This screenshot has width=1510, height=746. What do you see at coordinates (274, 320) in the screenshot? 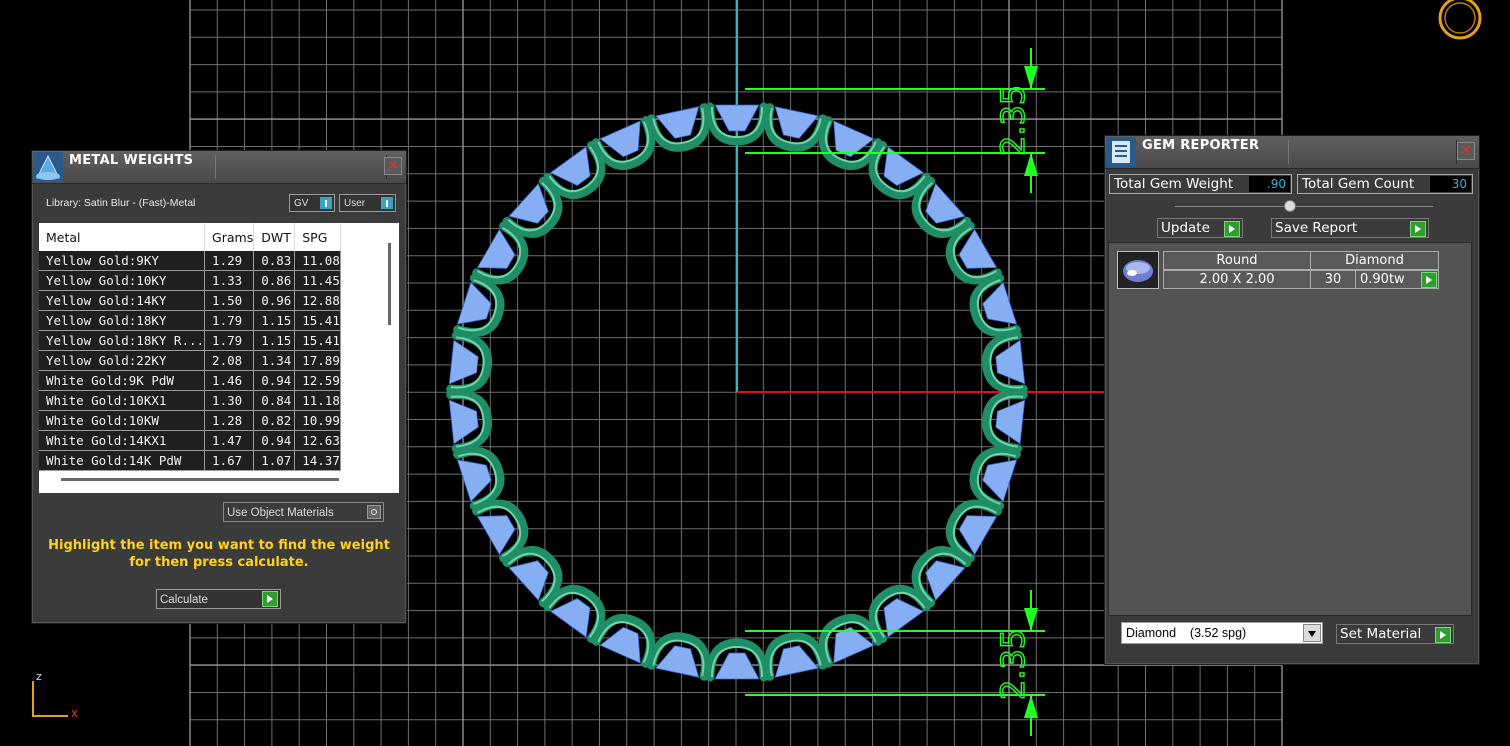
I see `table-cell: 1.15` at bounding box center [274, 320].